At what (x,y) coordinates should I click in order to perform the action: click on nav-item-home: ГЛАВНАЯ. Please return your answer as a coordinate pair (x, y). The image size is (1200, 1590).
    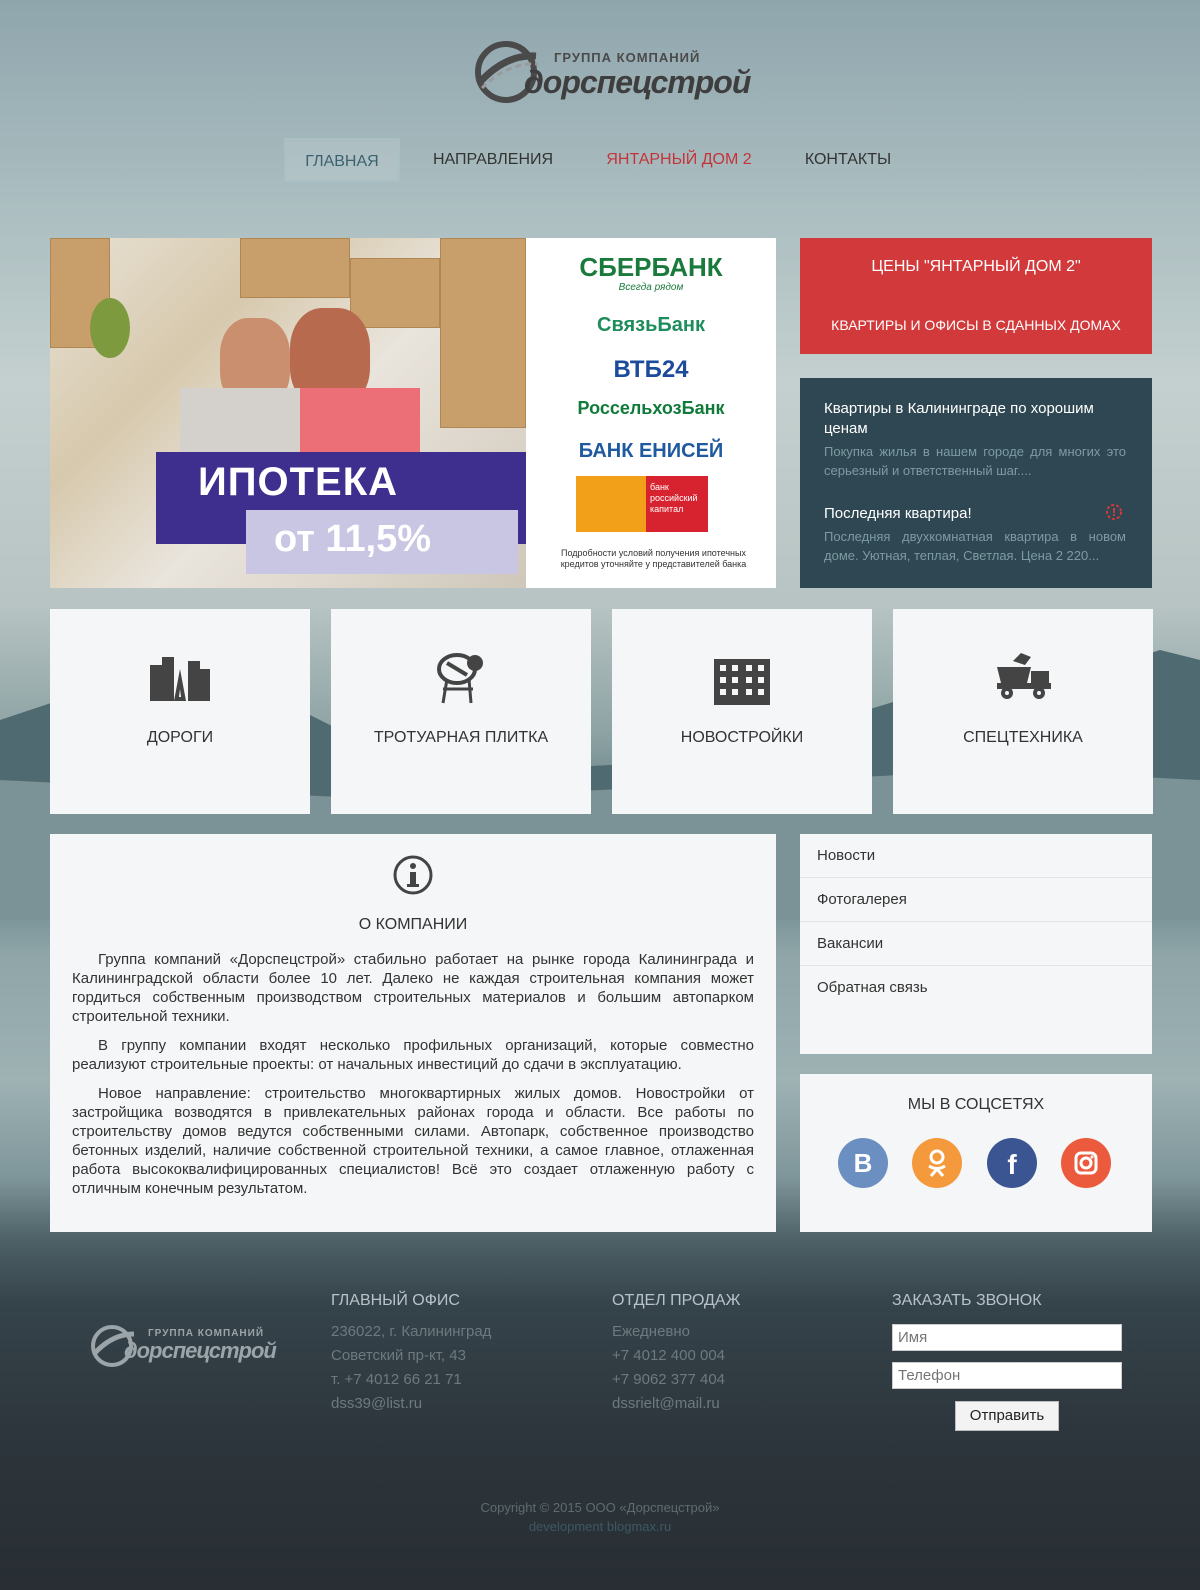
    Looking at the image, I should click on (342, 160).